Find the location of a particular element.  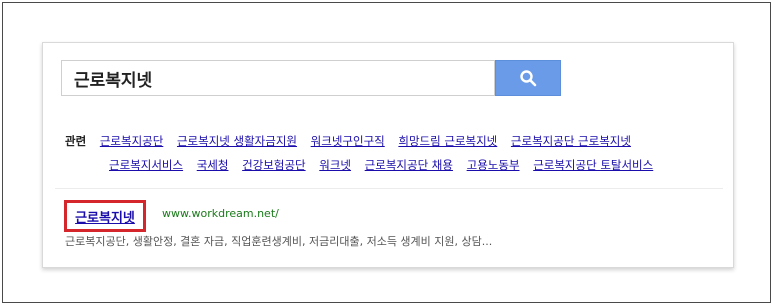

search-input-container is located at coordinates (278, 78).